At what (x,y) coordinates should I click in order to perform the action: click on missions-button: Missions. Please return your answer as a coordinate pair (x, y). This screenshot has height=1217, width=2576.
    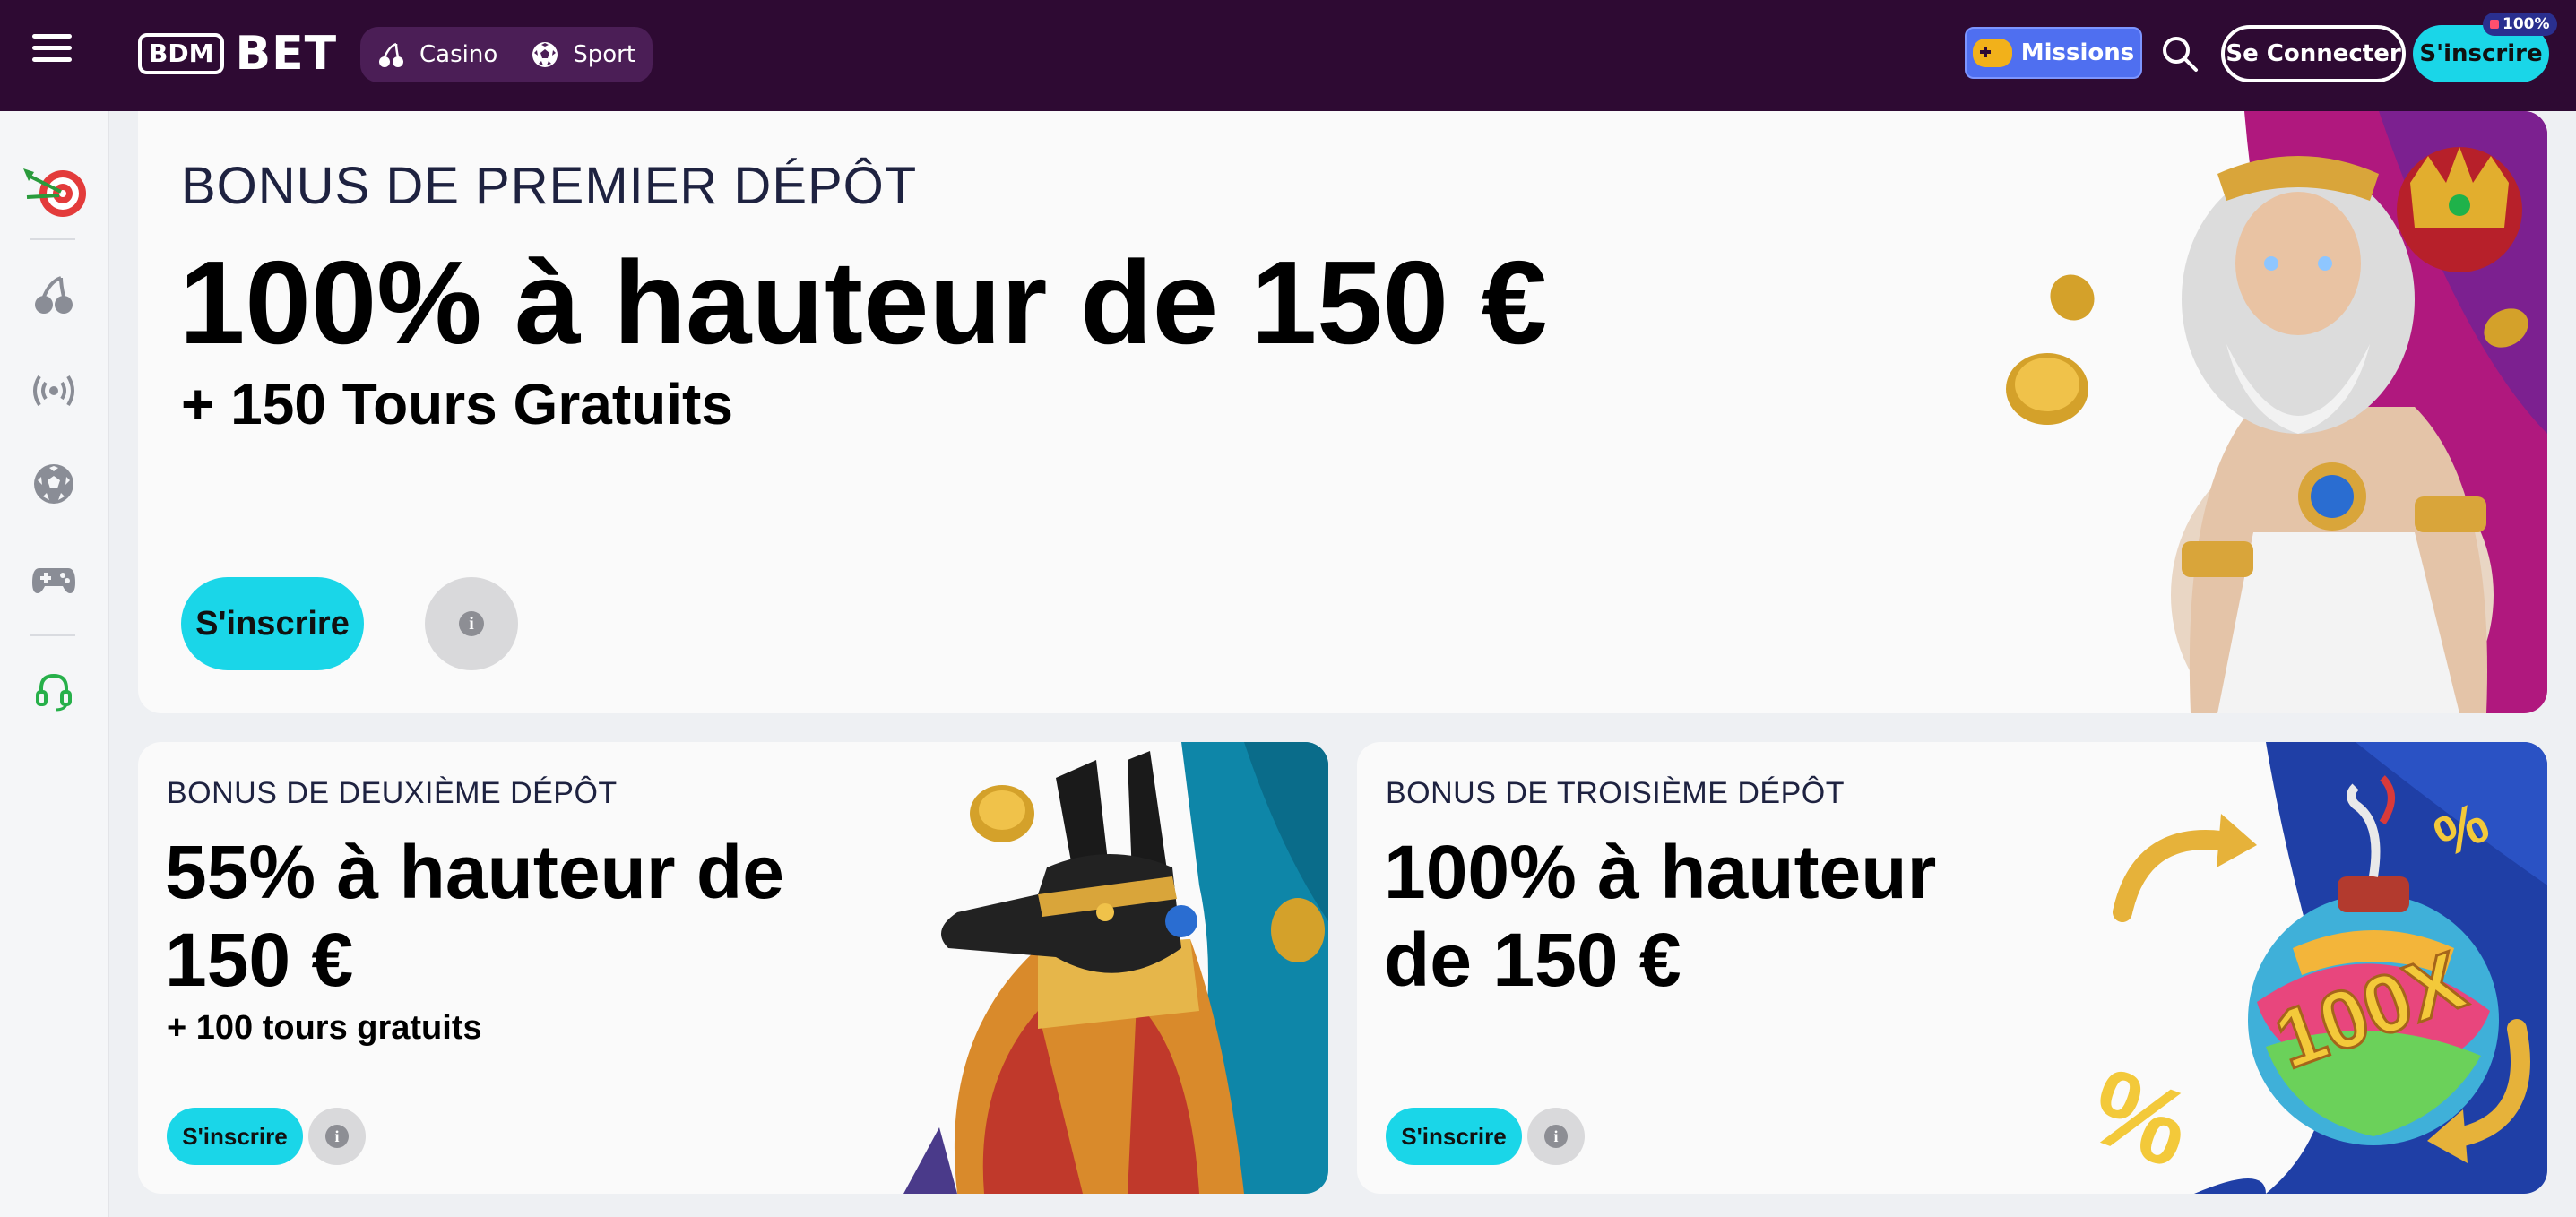
    Looking at the image, I should click on (2053, 53).